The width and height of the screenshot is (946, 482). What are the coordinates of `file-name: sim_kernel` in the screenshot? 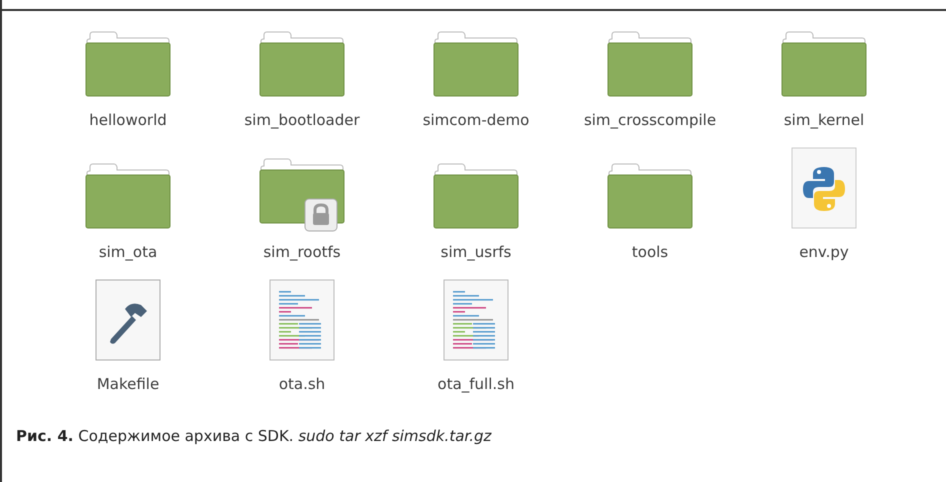 It's located at (824, 120).